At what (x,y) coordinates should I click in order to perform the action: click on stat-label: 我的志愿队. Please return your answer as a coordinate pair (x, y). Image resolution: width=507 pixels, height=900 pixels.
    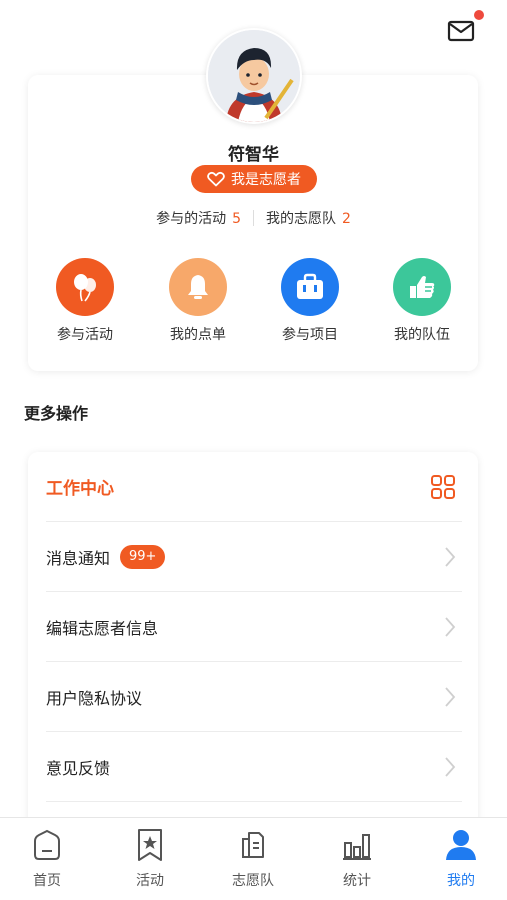
    Looking at the image, I should click on (301, 219).